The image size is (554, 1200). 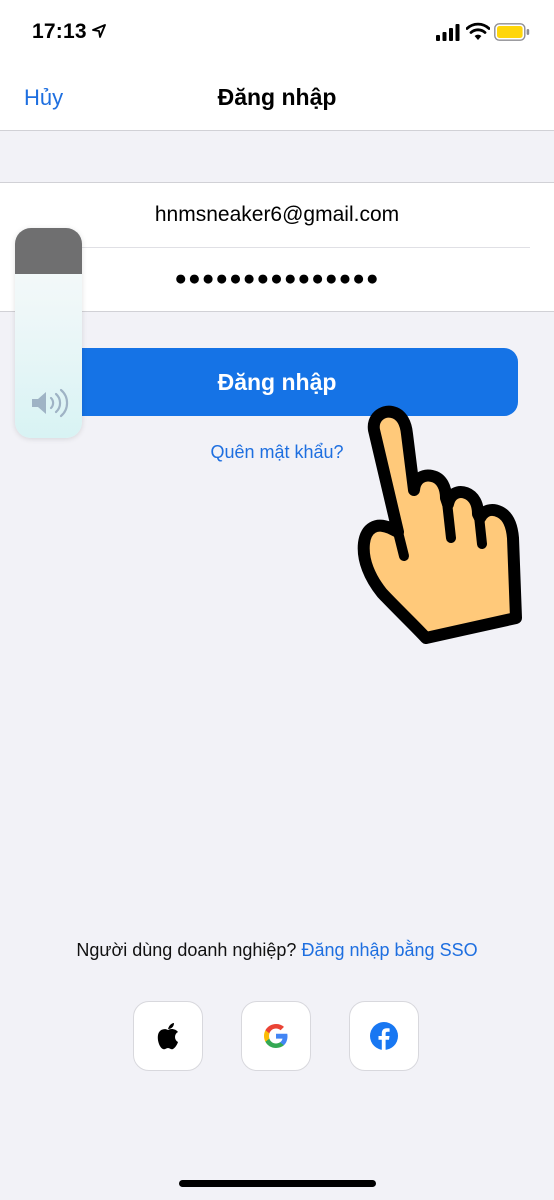 I want to click on tap-hand-icon, so click(x=439, y=524).